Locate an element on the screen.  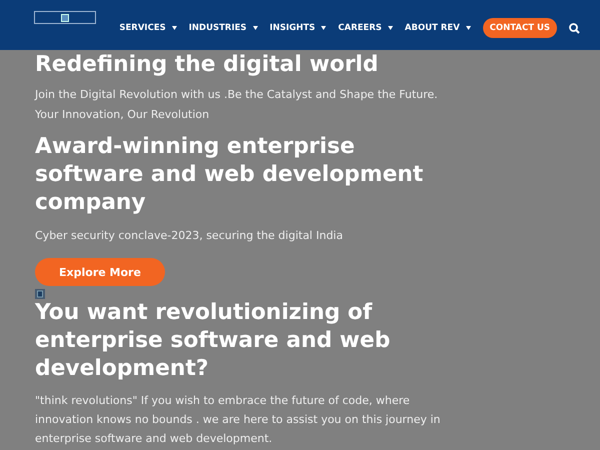
section-text: "think revolutions" If you wish to embrace the future of code, where innovation knows no bounds . we are here to assist you on this journey in enterprise software and web development. is located at coordinates (238, 420).